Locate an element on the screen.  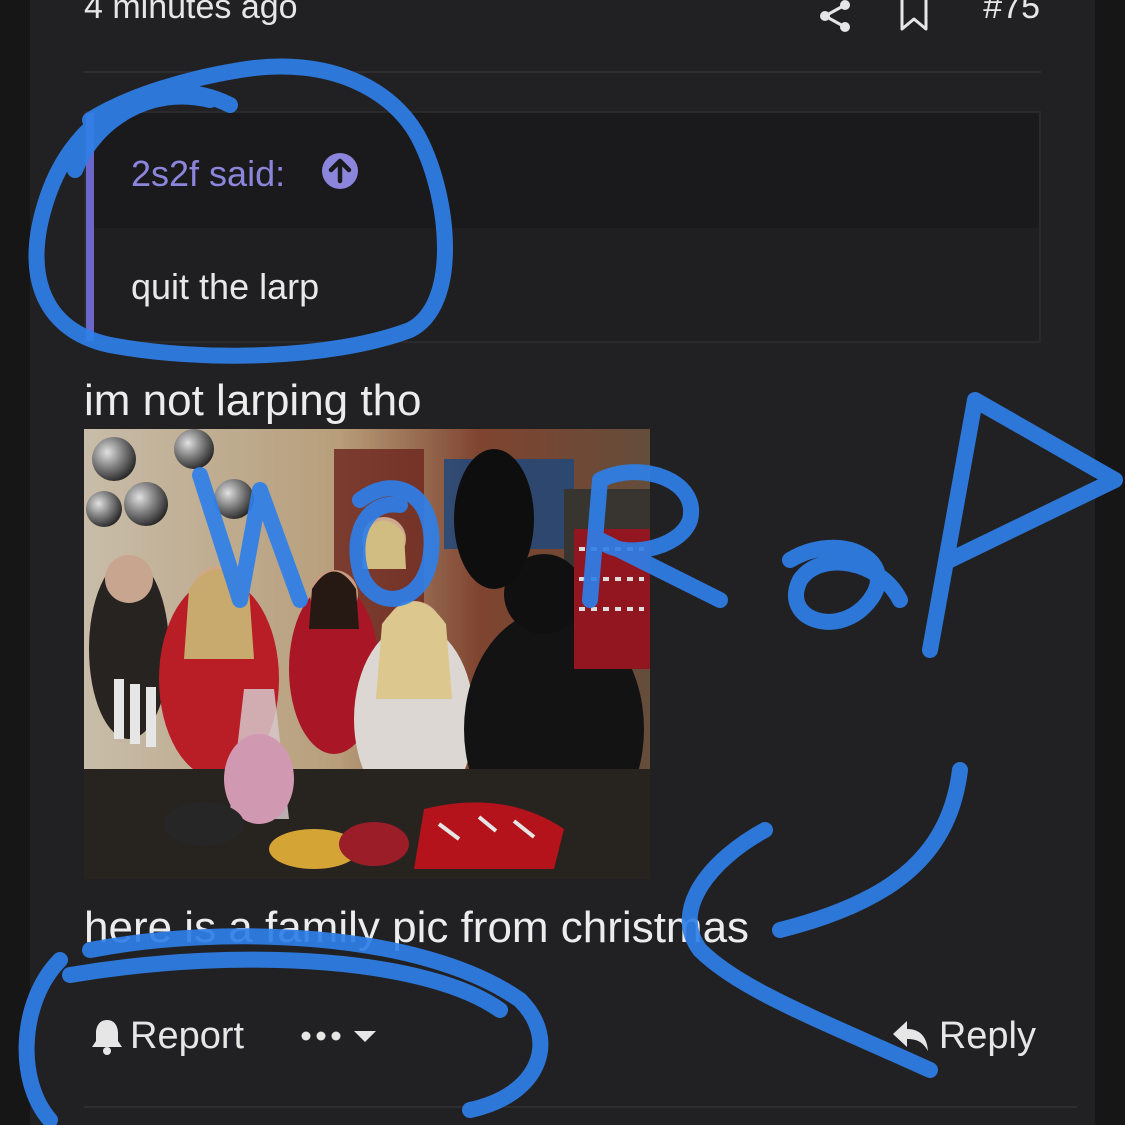
reply-button: Reply is located at coordinates (963, 1036).